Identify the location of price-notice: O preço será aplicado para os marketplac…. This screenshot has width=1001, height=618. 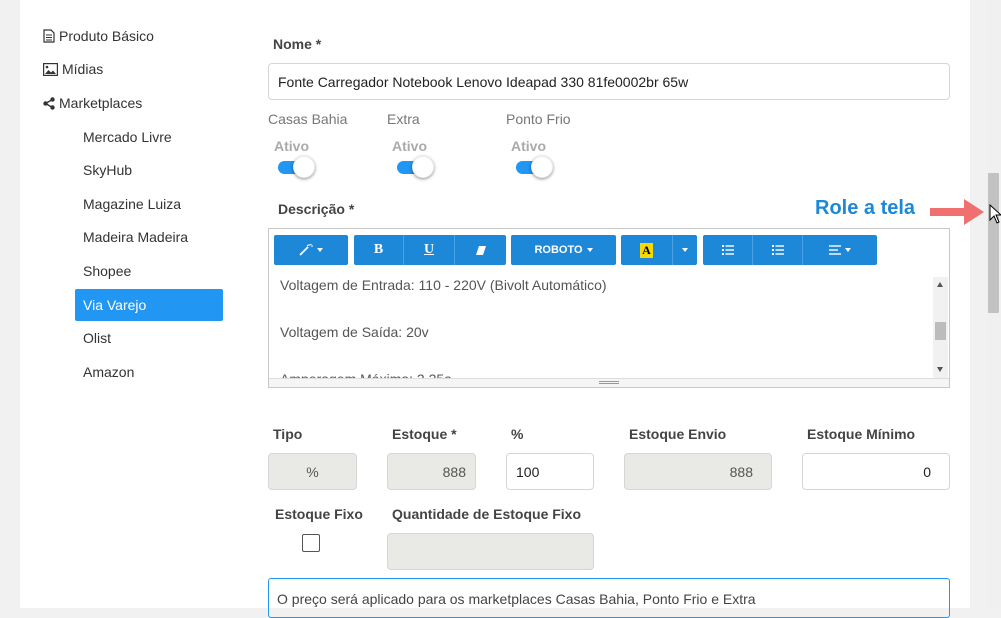
(609, 598).